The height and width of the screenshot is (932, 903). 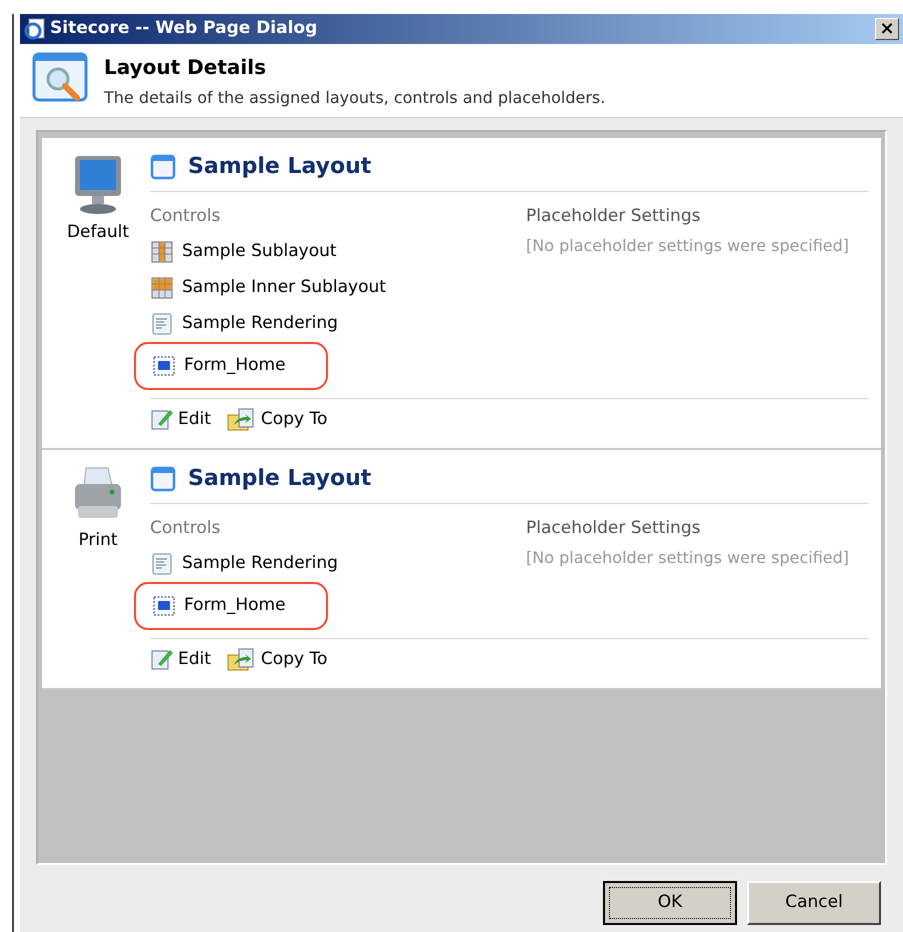 What do you see at coordinates (184, 28) in the screenshot?
I see `window-title: Sitecore -- Web Page Dialog` at bounding box center [184, 28].